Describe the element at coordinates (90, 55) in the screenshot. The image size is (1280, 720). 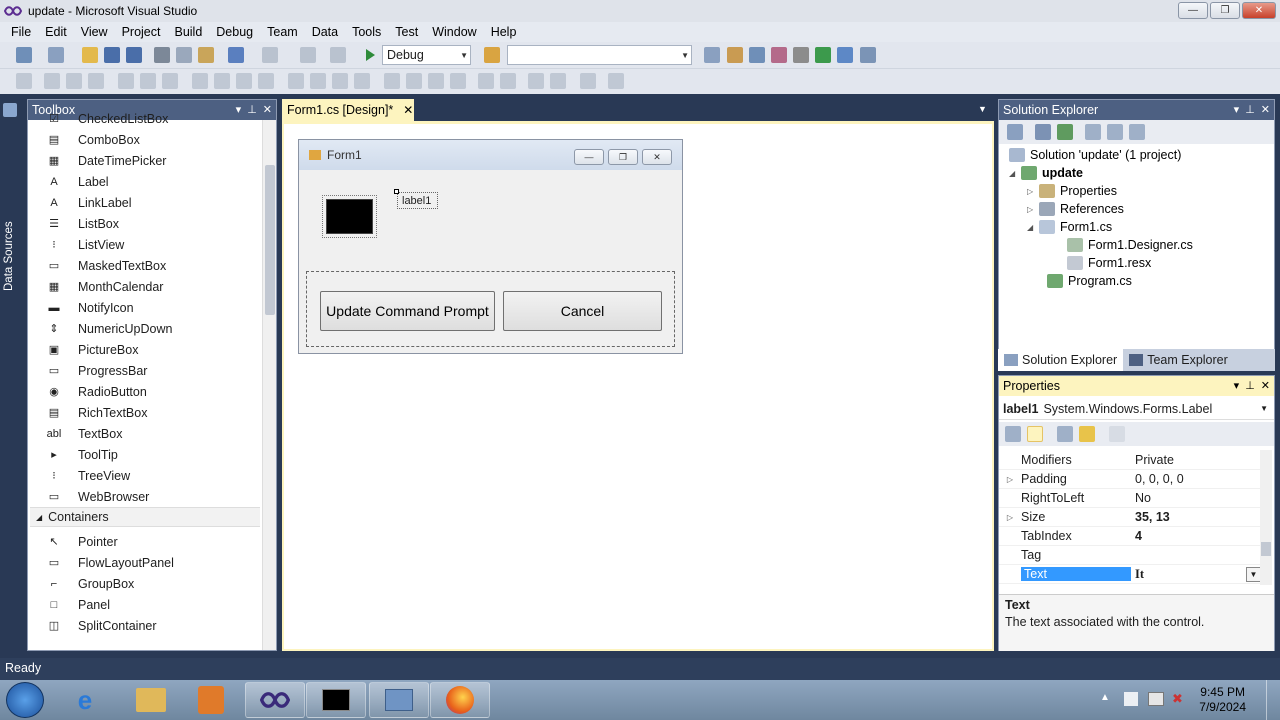
I see `open-file-icon` at that location.